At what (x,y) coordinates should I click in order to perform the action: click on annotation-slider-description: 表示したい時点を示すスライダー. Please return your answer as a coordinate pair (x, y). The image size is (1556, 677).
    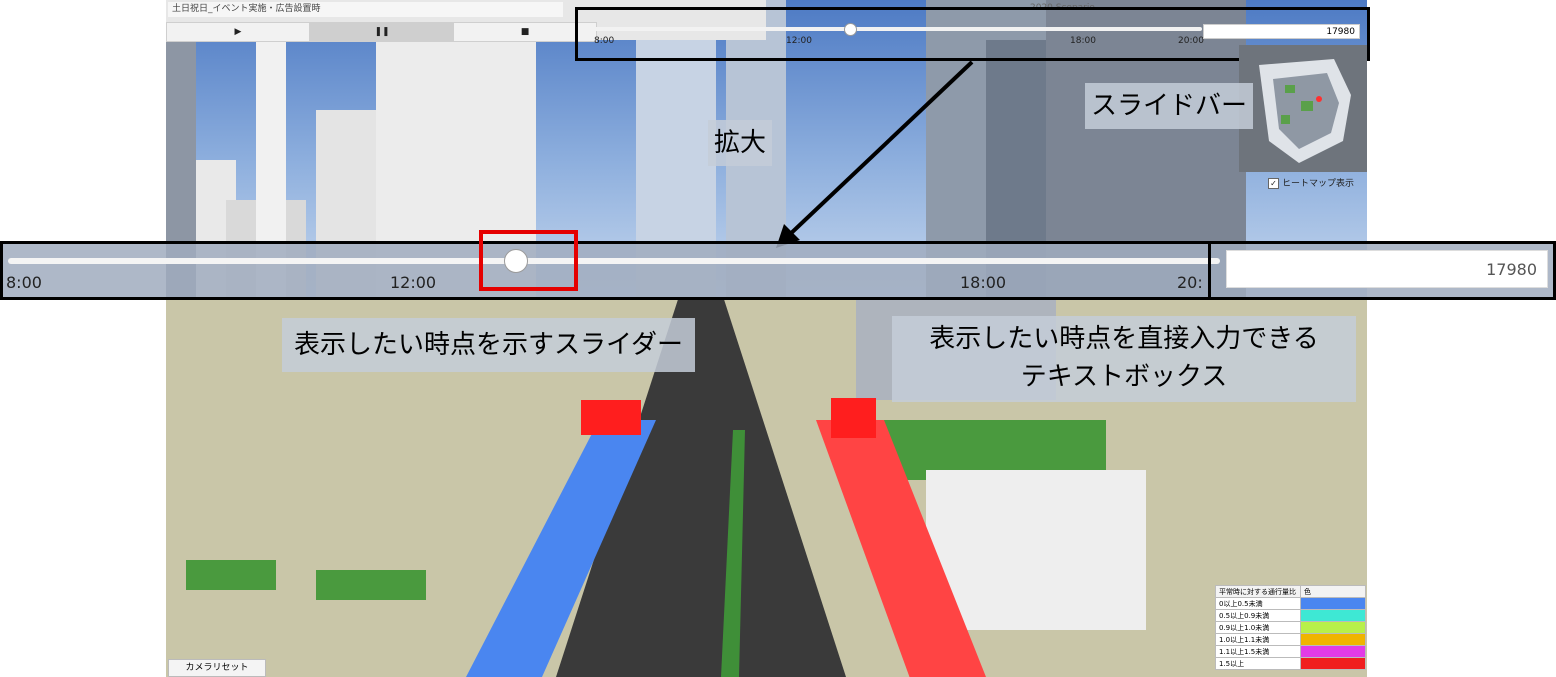
    Looking at the image, I should click on (488, 345).